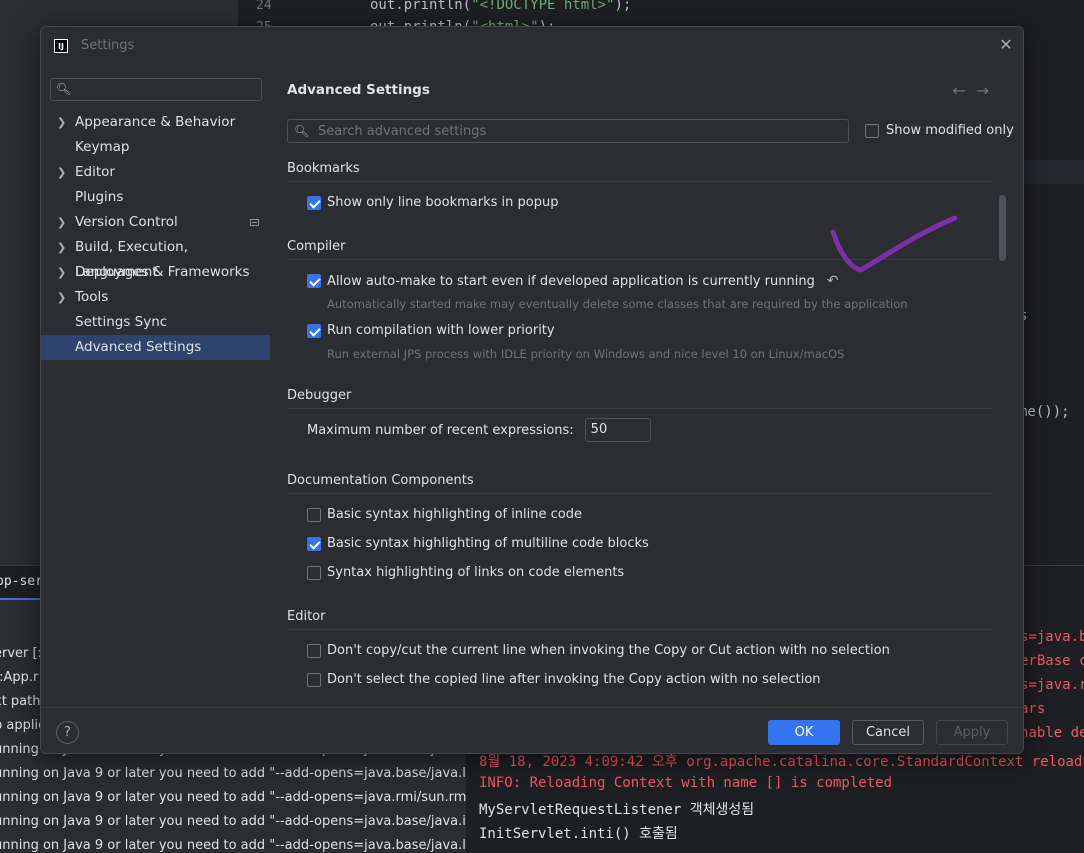  I want to click on sidebar-item-label: Advanced Settings, so click(138, 347).